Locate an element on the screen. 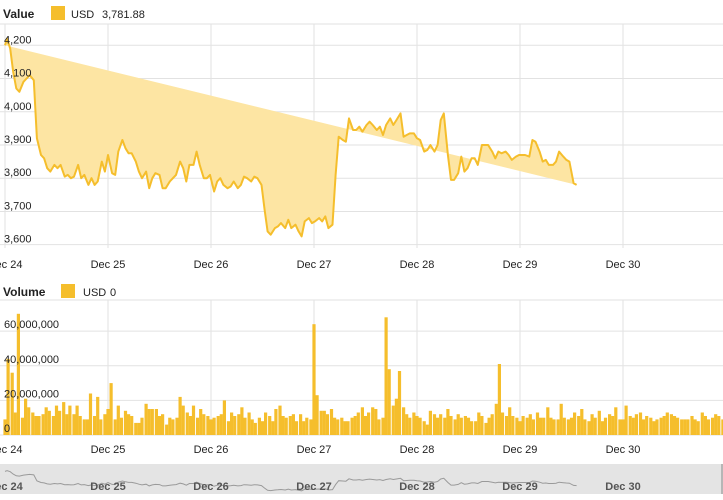 The width and height of the screenshot is (723, 500). x-tick-label: Dec 26 is located at coordinates (211, 265).